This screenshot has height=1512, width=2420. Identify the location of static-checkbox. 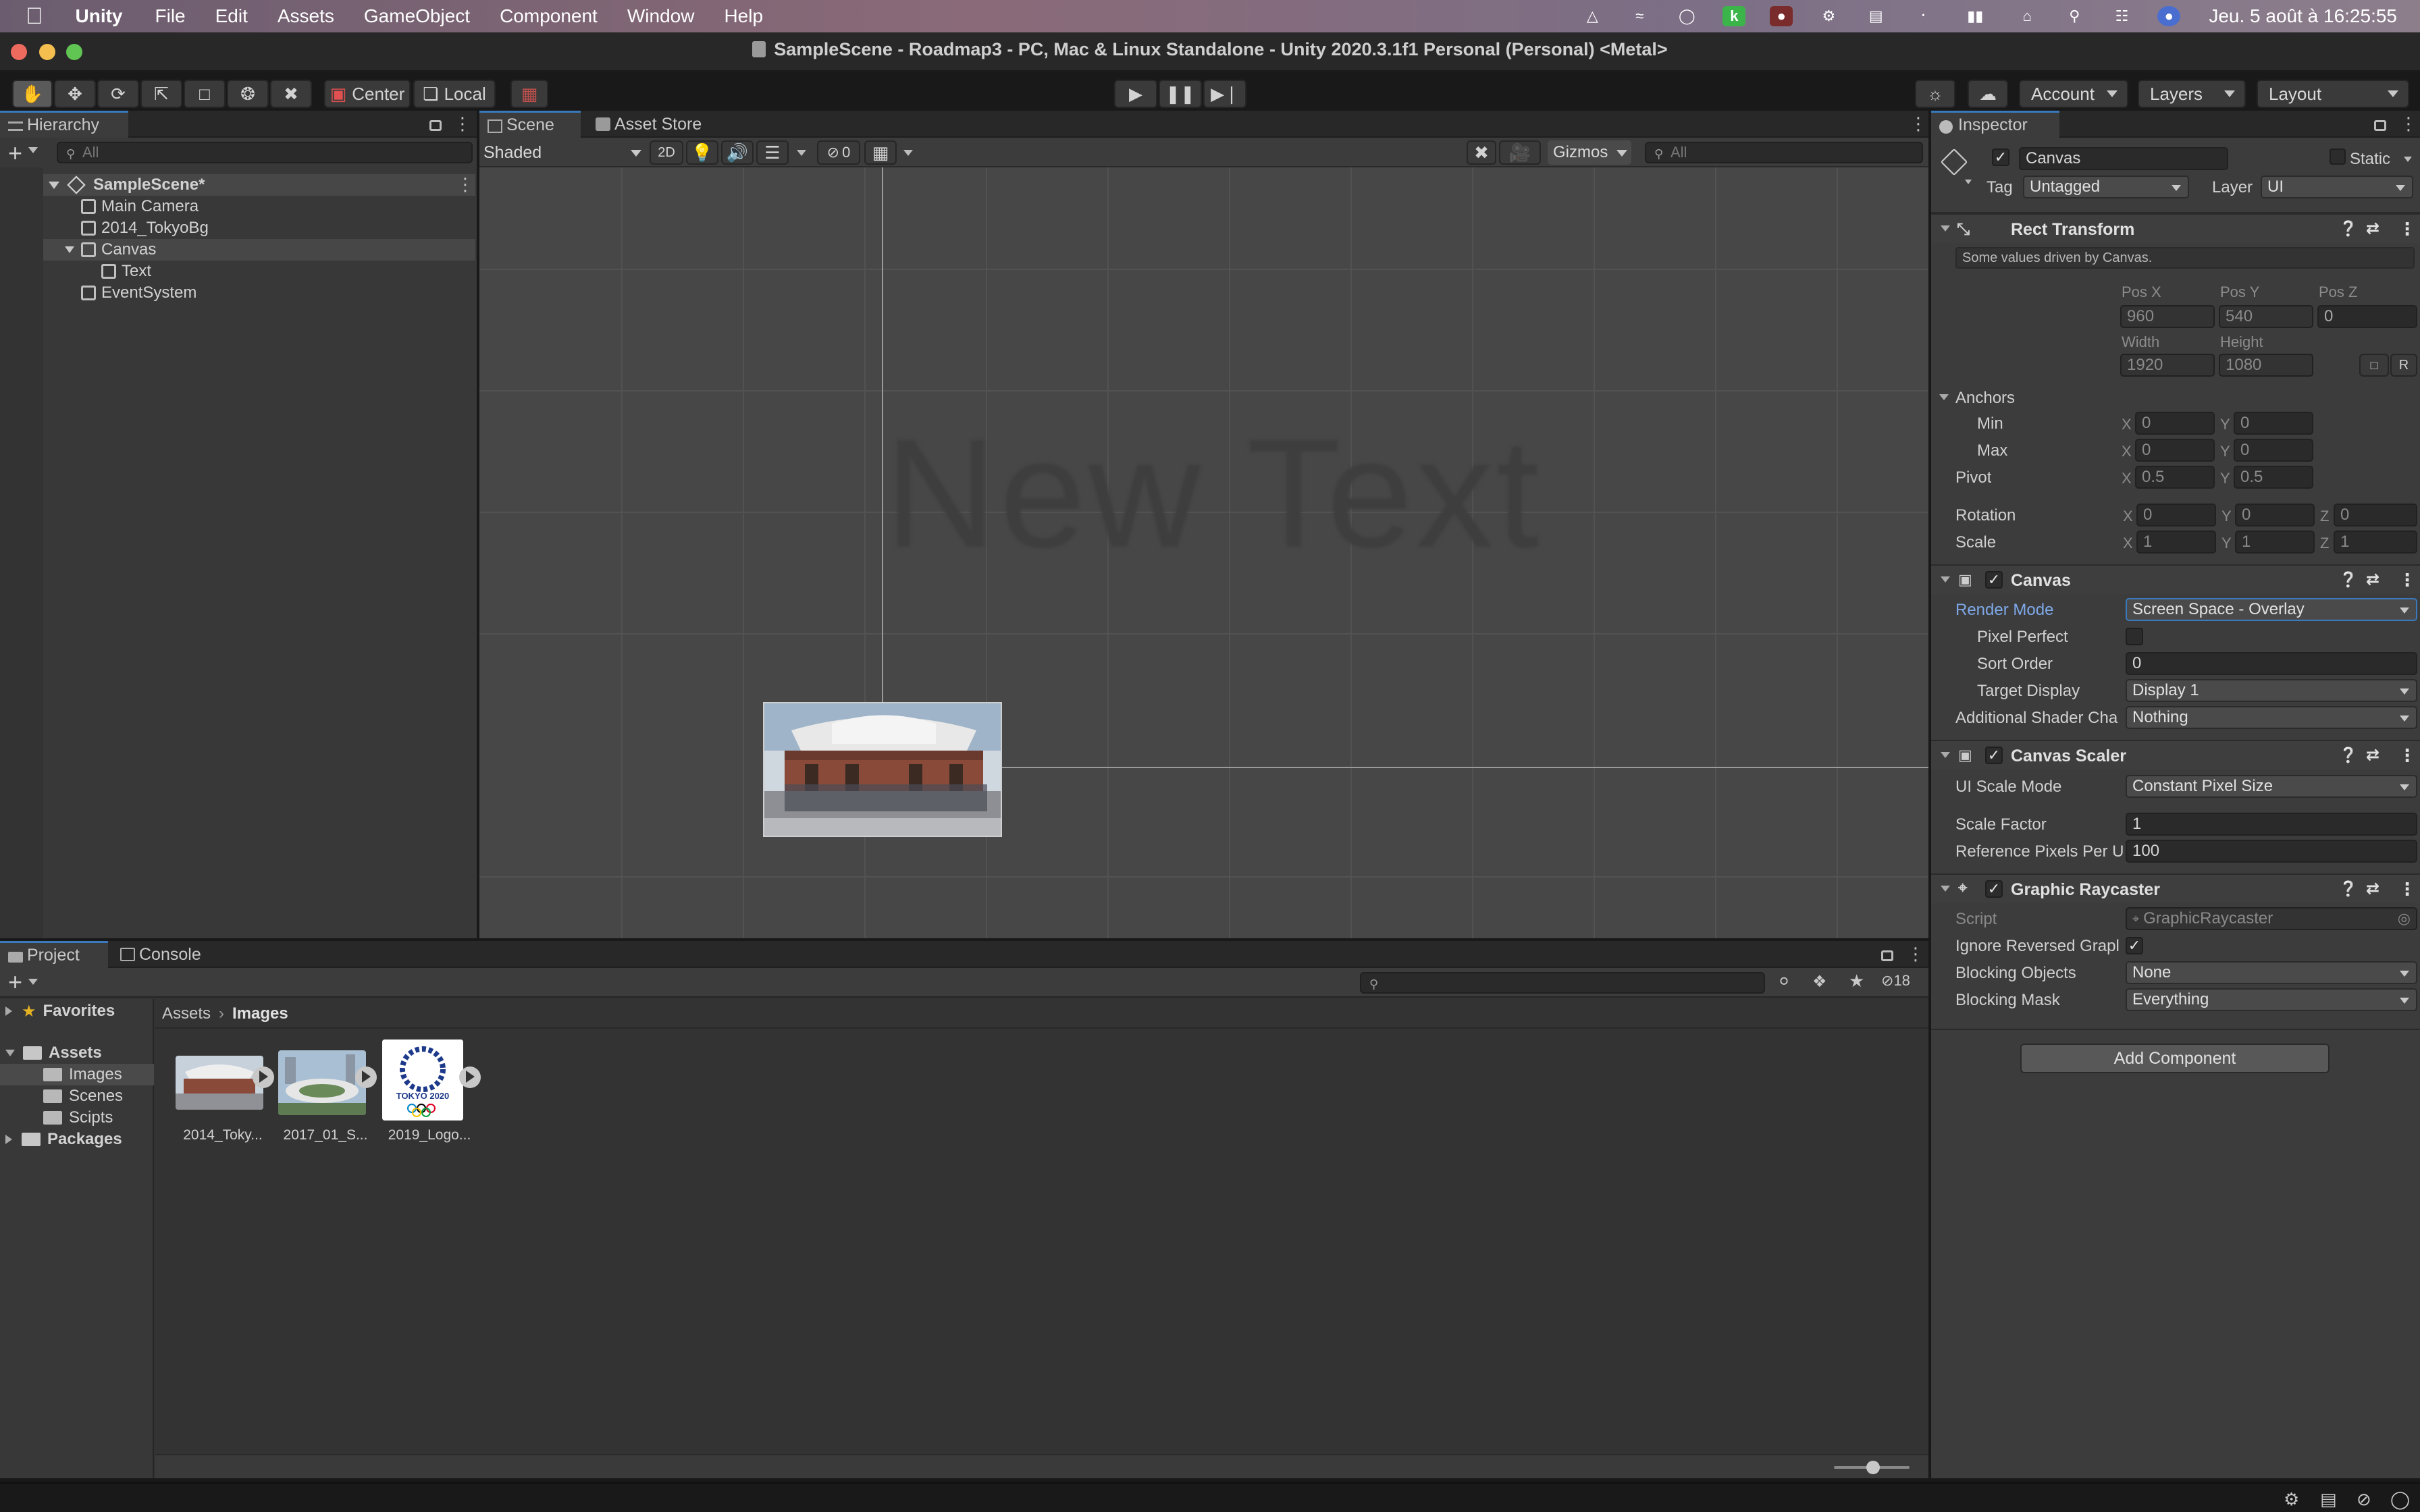
(2338, 156).